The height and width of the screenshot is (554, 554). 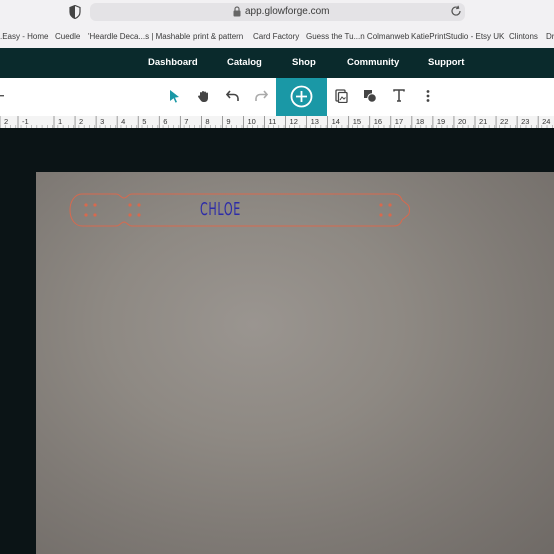 What do you see at coordinates (446, 63) in the screenshot?
I see `nav-support: Support` at bounding box center [446, 63].